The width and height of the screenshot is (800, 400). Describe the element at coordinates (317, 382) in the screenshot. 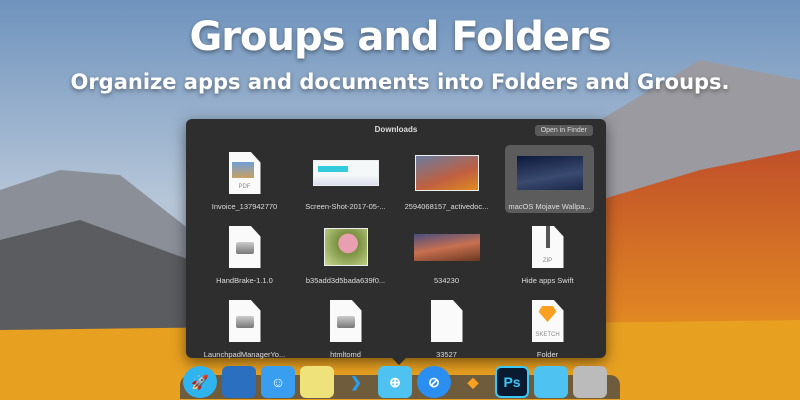

I see `dock-notes-icon` at that location.